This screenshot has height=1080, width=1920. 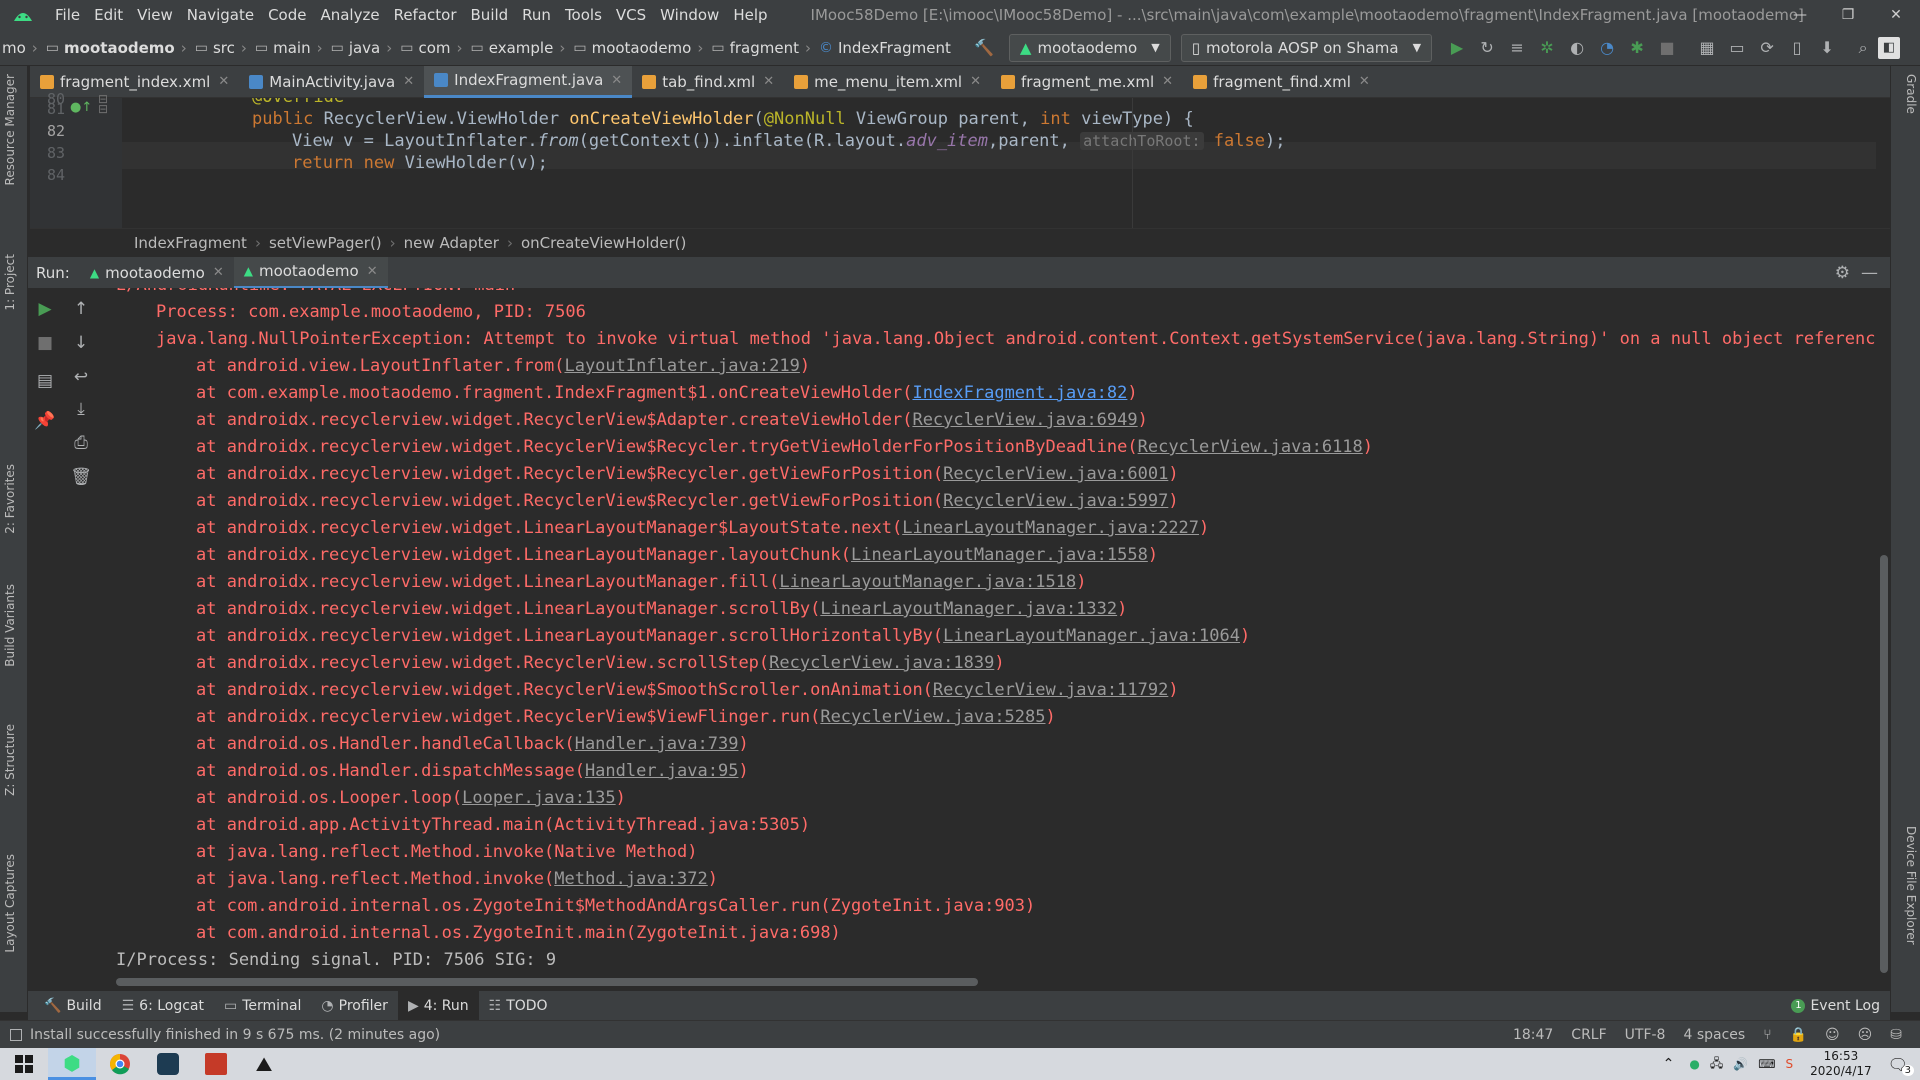 I want to click on stacktrace-link: Handler.java:739, so click(x=657, y=744).